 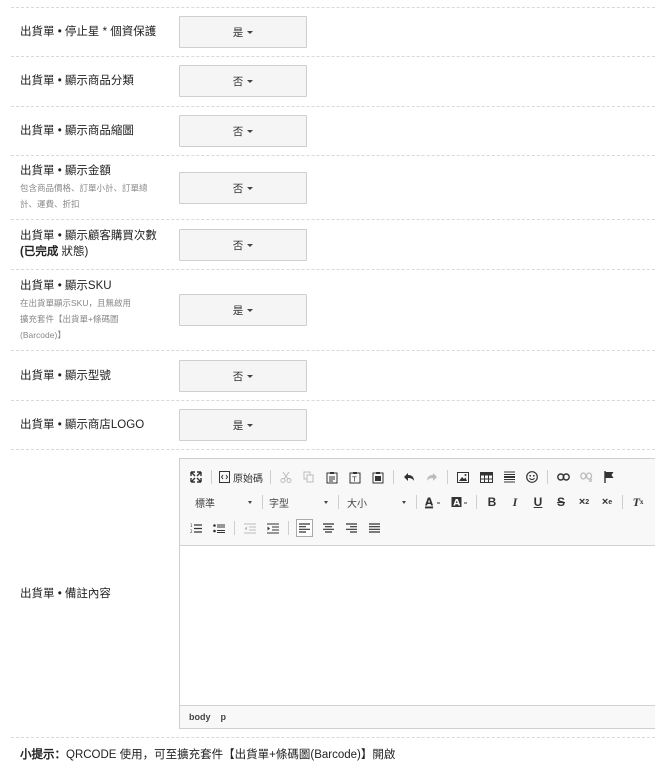 I want to click on sku-select: 是, so click(x=243, y=310).